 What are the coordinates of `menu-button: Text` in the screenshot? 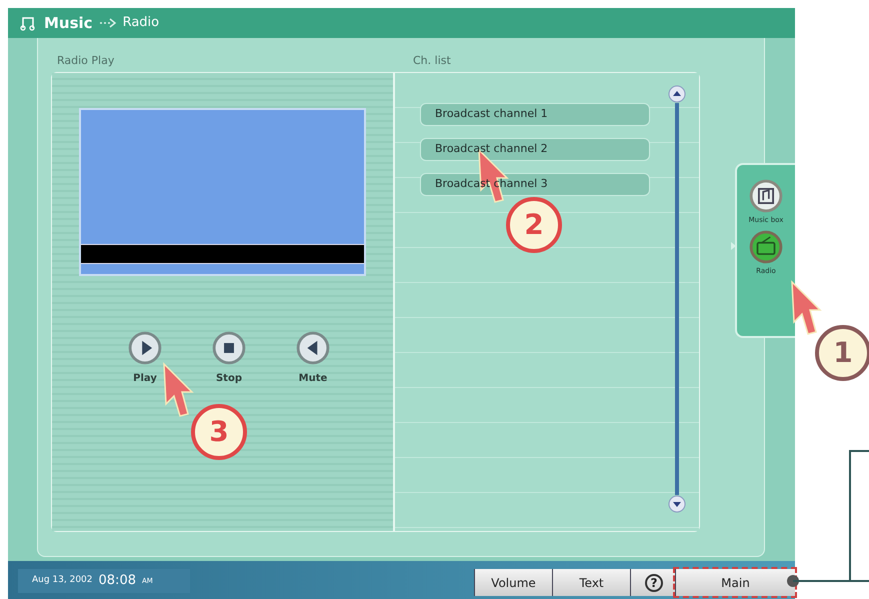 It's located at (591, 582).